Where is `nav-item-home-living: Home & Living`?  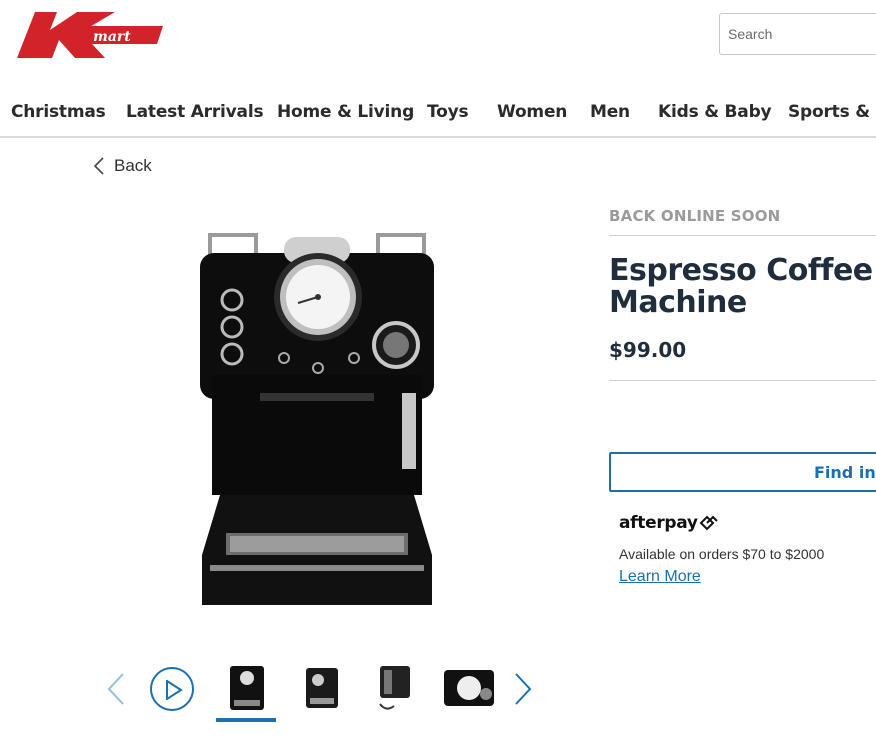
nav-item-home-living: Home & Living is located at coordinates (345, 112).